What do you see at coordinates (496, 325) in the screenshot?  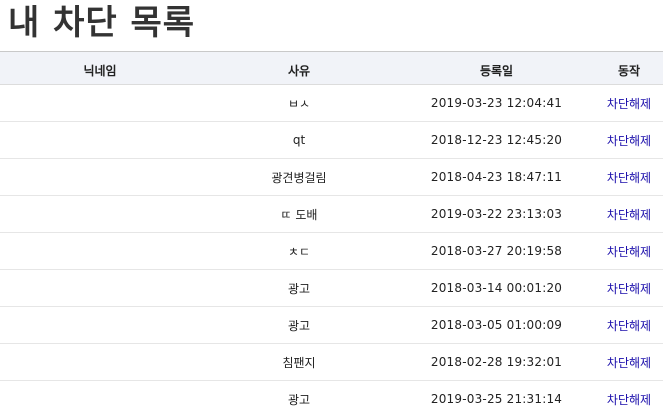 I see `date-cell: 2018-03-05 01:00:09` at bounding box center [496, 325].